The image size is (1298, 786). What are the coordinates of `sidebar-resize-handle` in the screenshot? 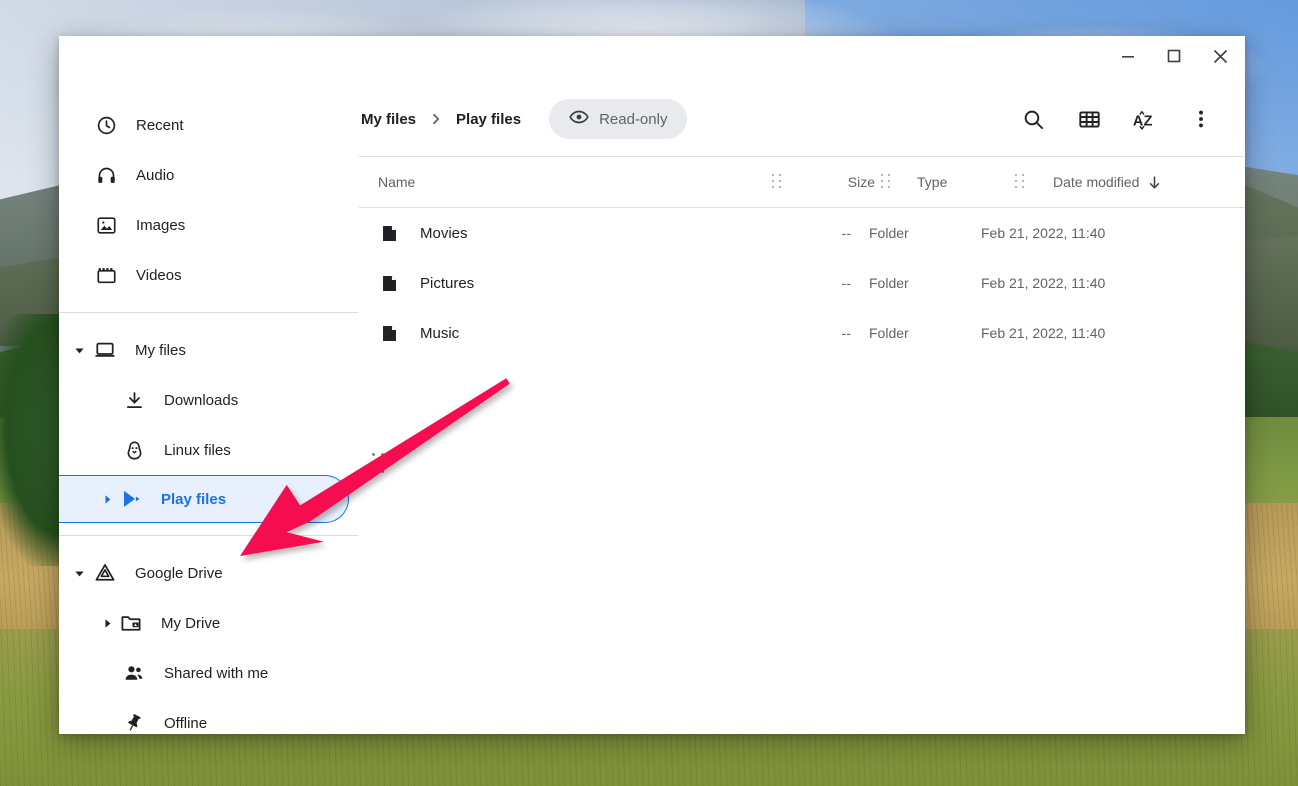 It's located at (379, 464).